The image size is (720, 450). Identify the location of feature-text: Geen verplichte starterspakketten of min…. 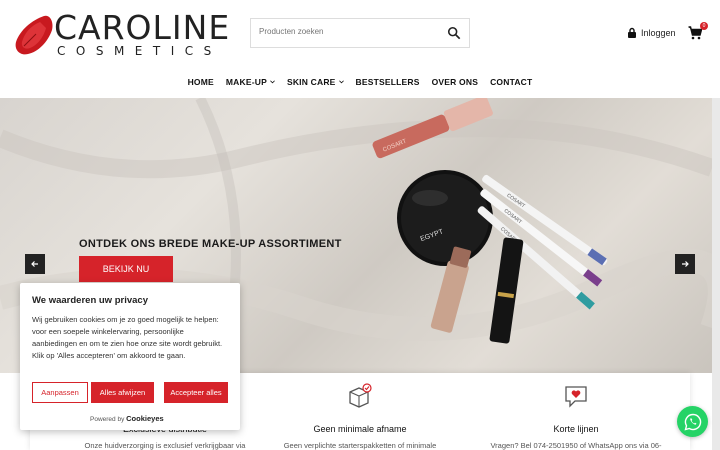
(360, 445).